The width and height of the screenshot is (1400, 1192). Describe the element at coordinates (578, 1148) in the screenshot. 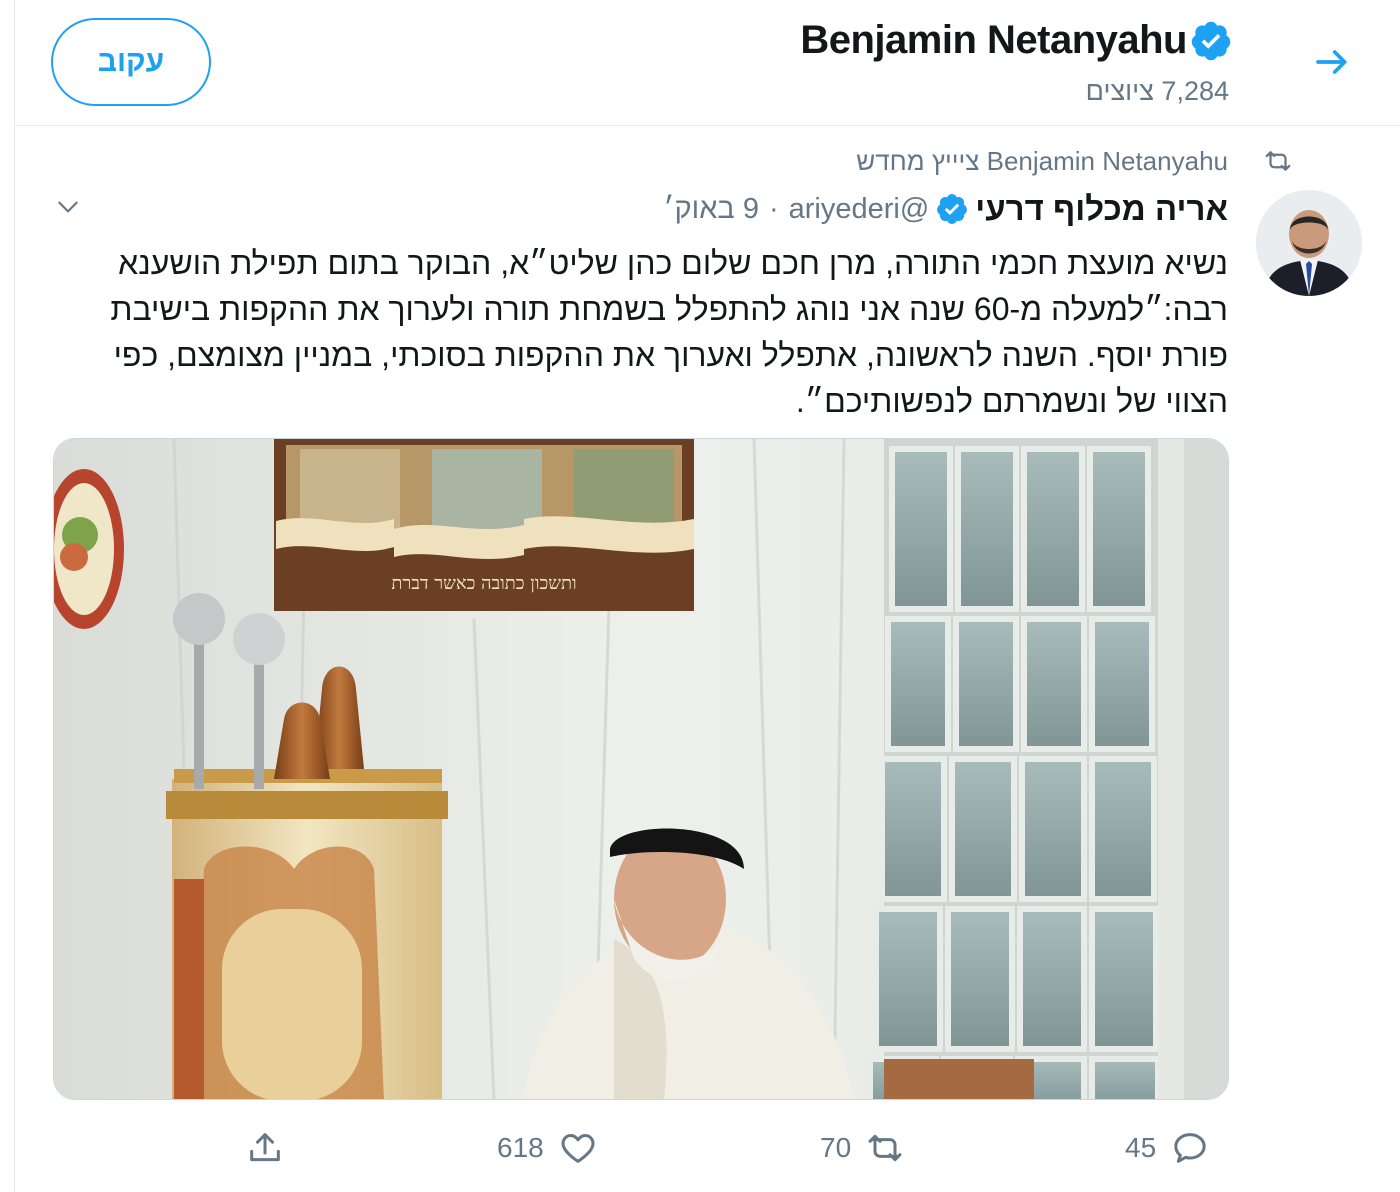

I see `heart-icon` at that location.